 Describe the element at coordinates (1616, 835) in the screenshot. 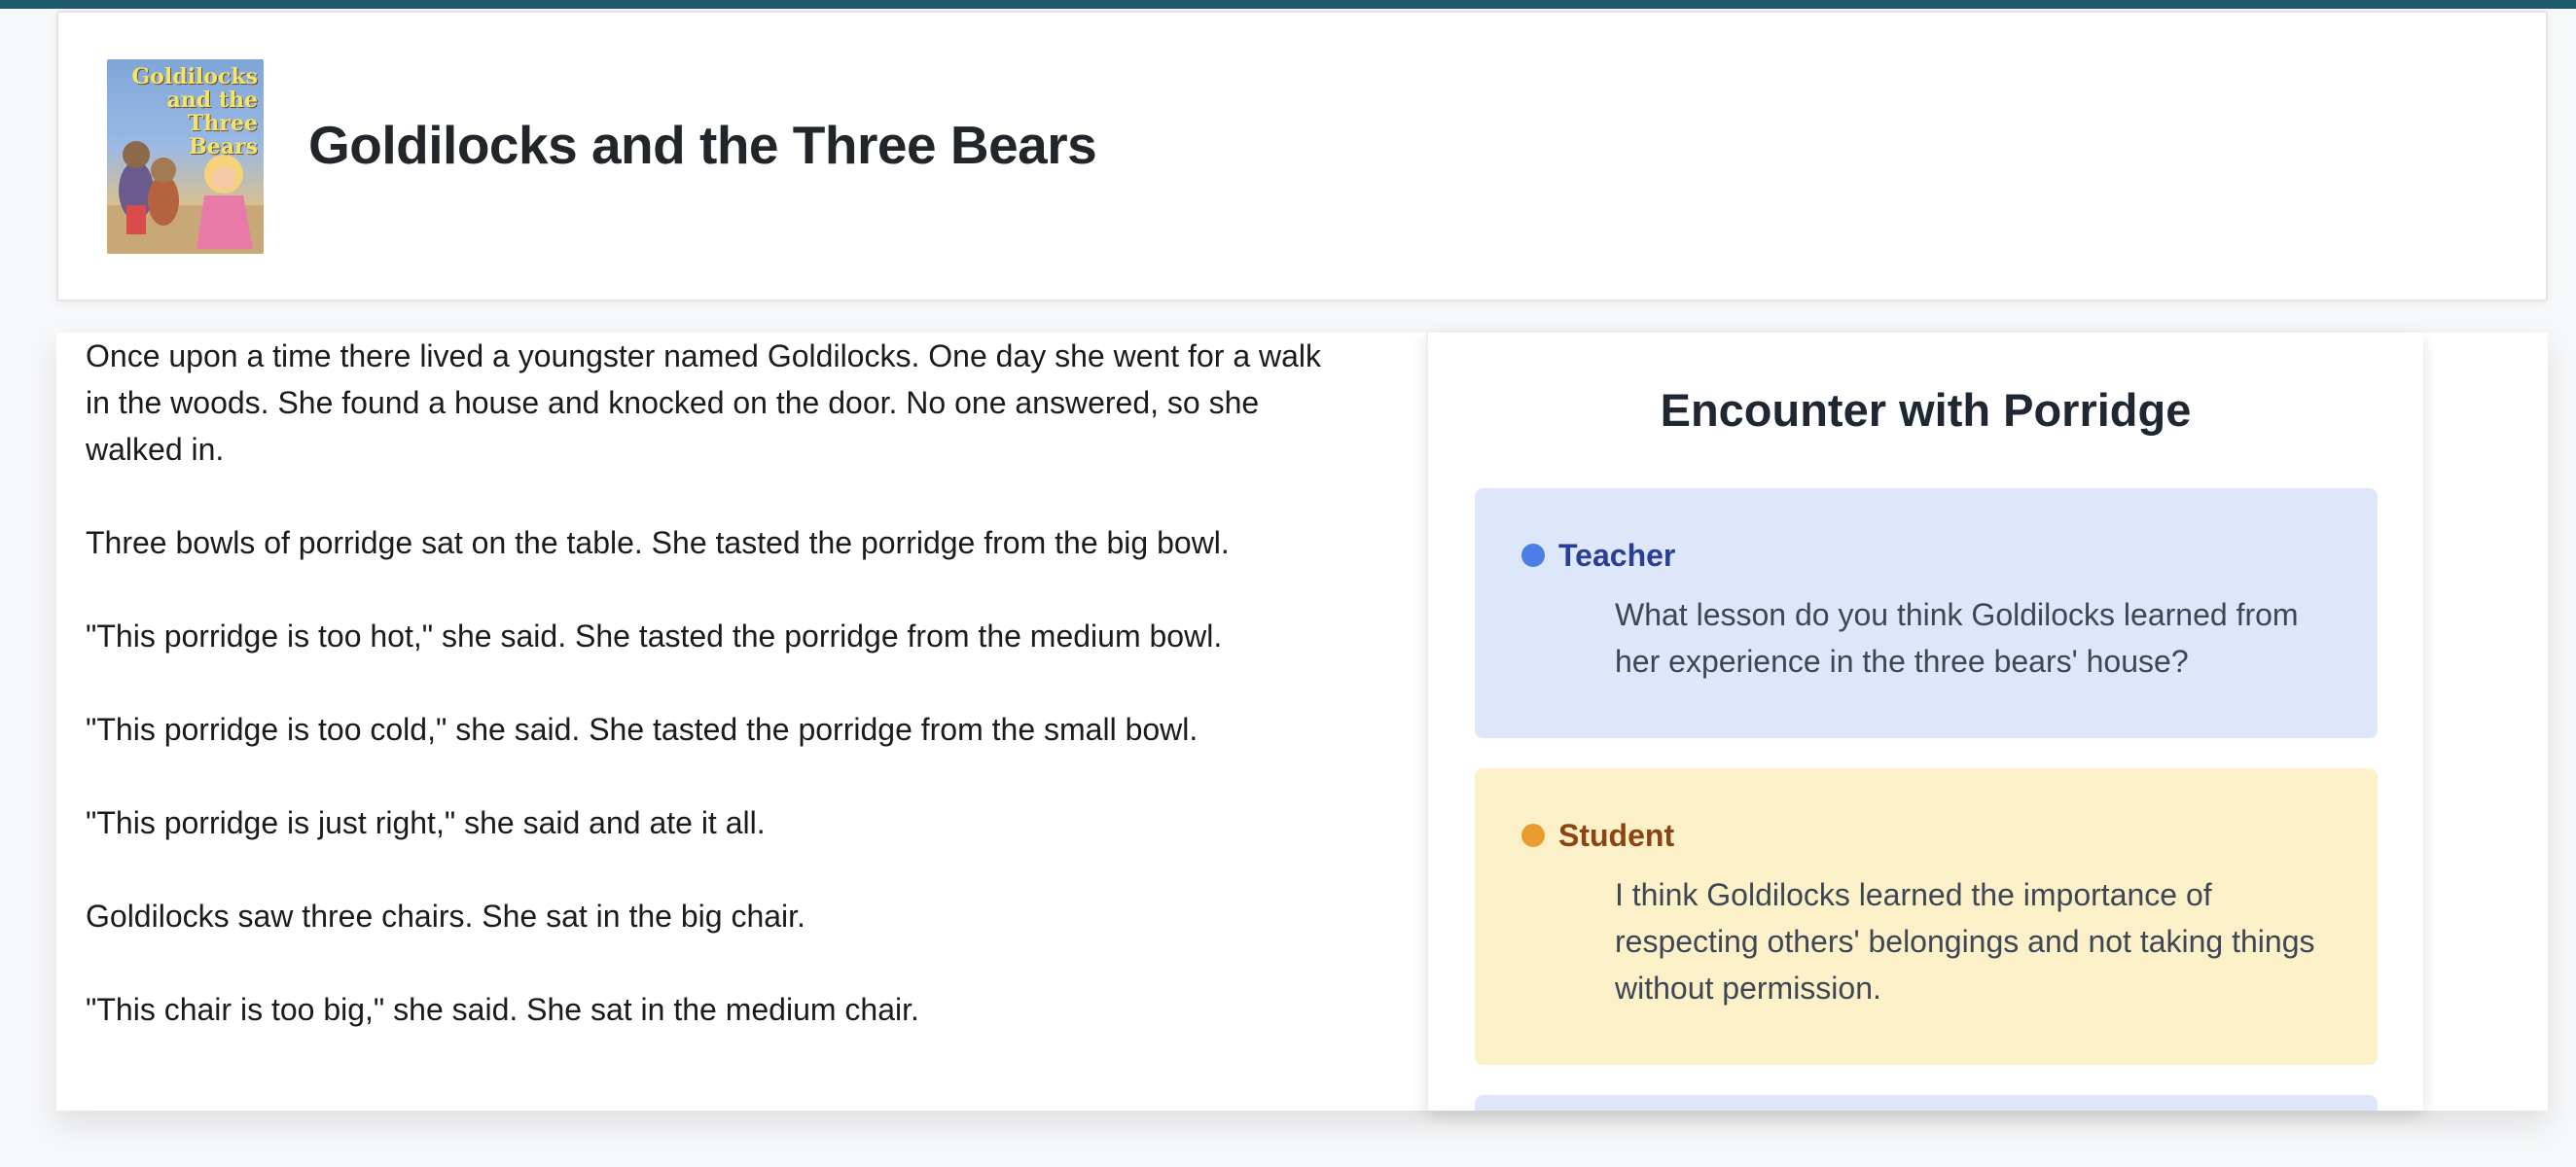

I see `student-label: Student` at that location.